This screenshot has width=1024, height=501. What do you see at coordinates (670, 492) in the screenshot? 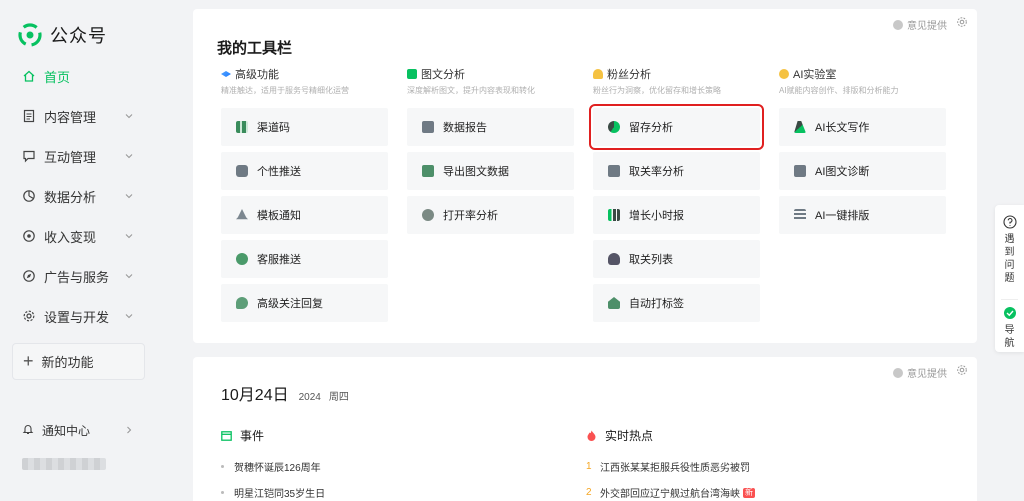
I see `hot-topic-item: 2 外交部回应辽宁舰过航台湾海峡 新` at bounding box center [670, 492].